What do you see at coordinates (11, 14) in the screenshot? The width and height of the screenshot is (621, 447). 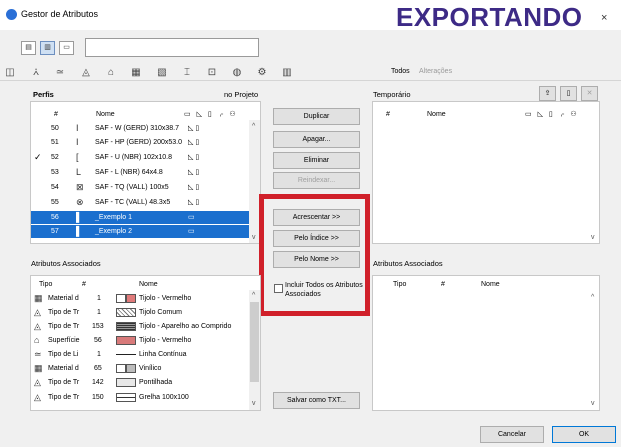 I see `app-icon` at bounding box center [11, 14].